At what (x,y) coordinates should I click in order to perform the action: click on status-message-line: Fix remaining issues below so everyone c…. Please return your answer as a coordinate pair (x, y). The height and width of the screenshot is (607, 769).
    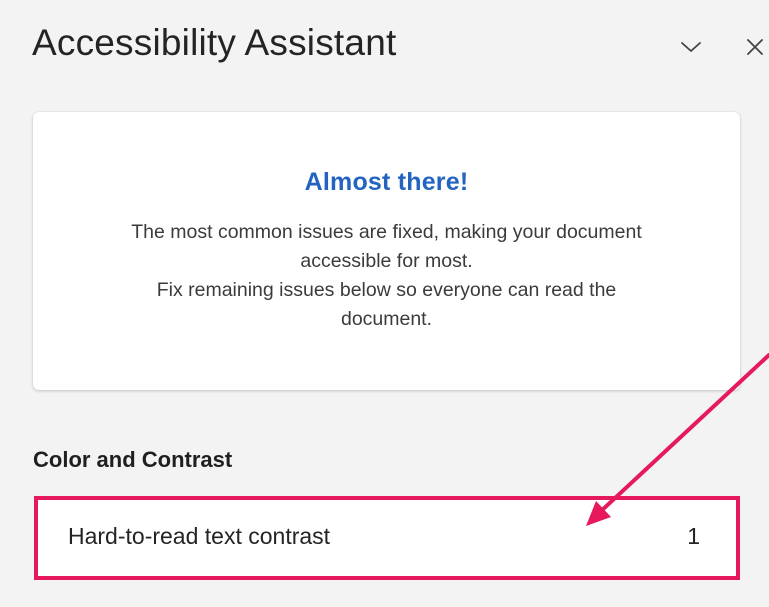
    Looking at the image, I should click on (386, 290).